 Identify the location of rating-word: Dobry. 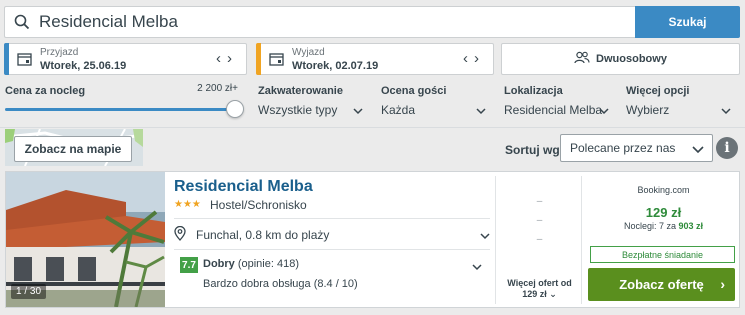
(219, 264).